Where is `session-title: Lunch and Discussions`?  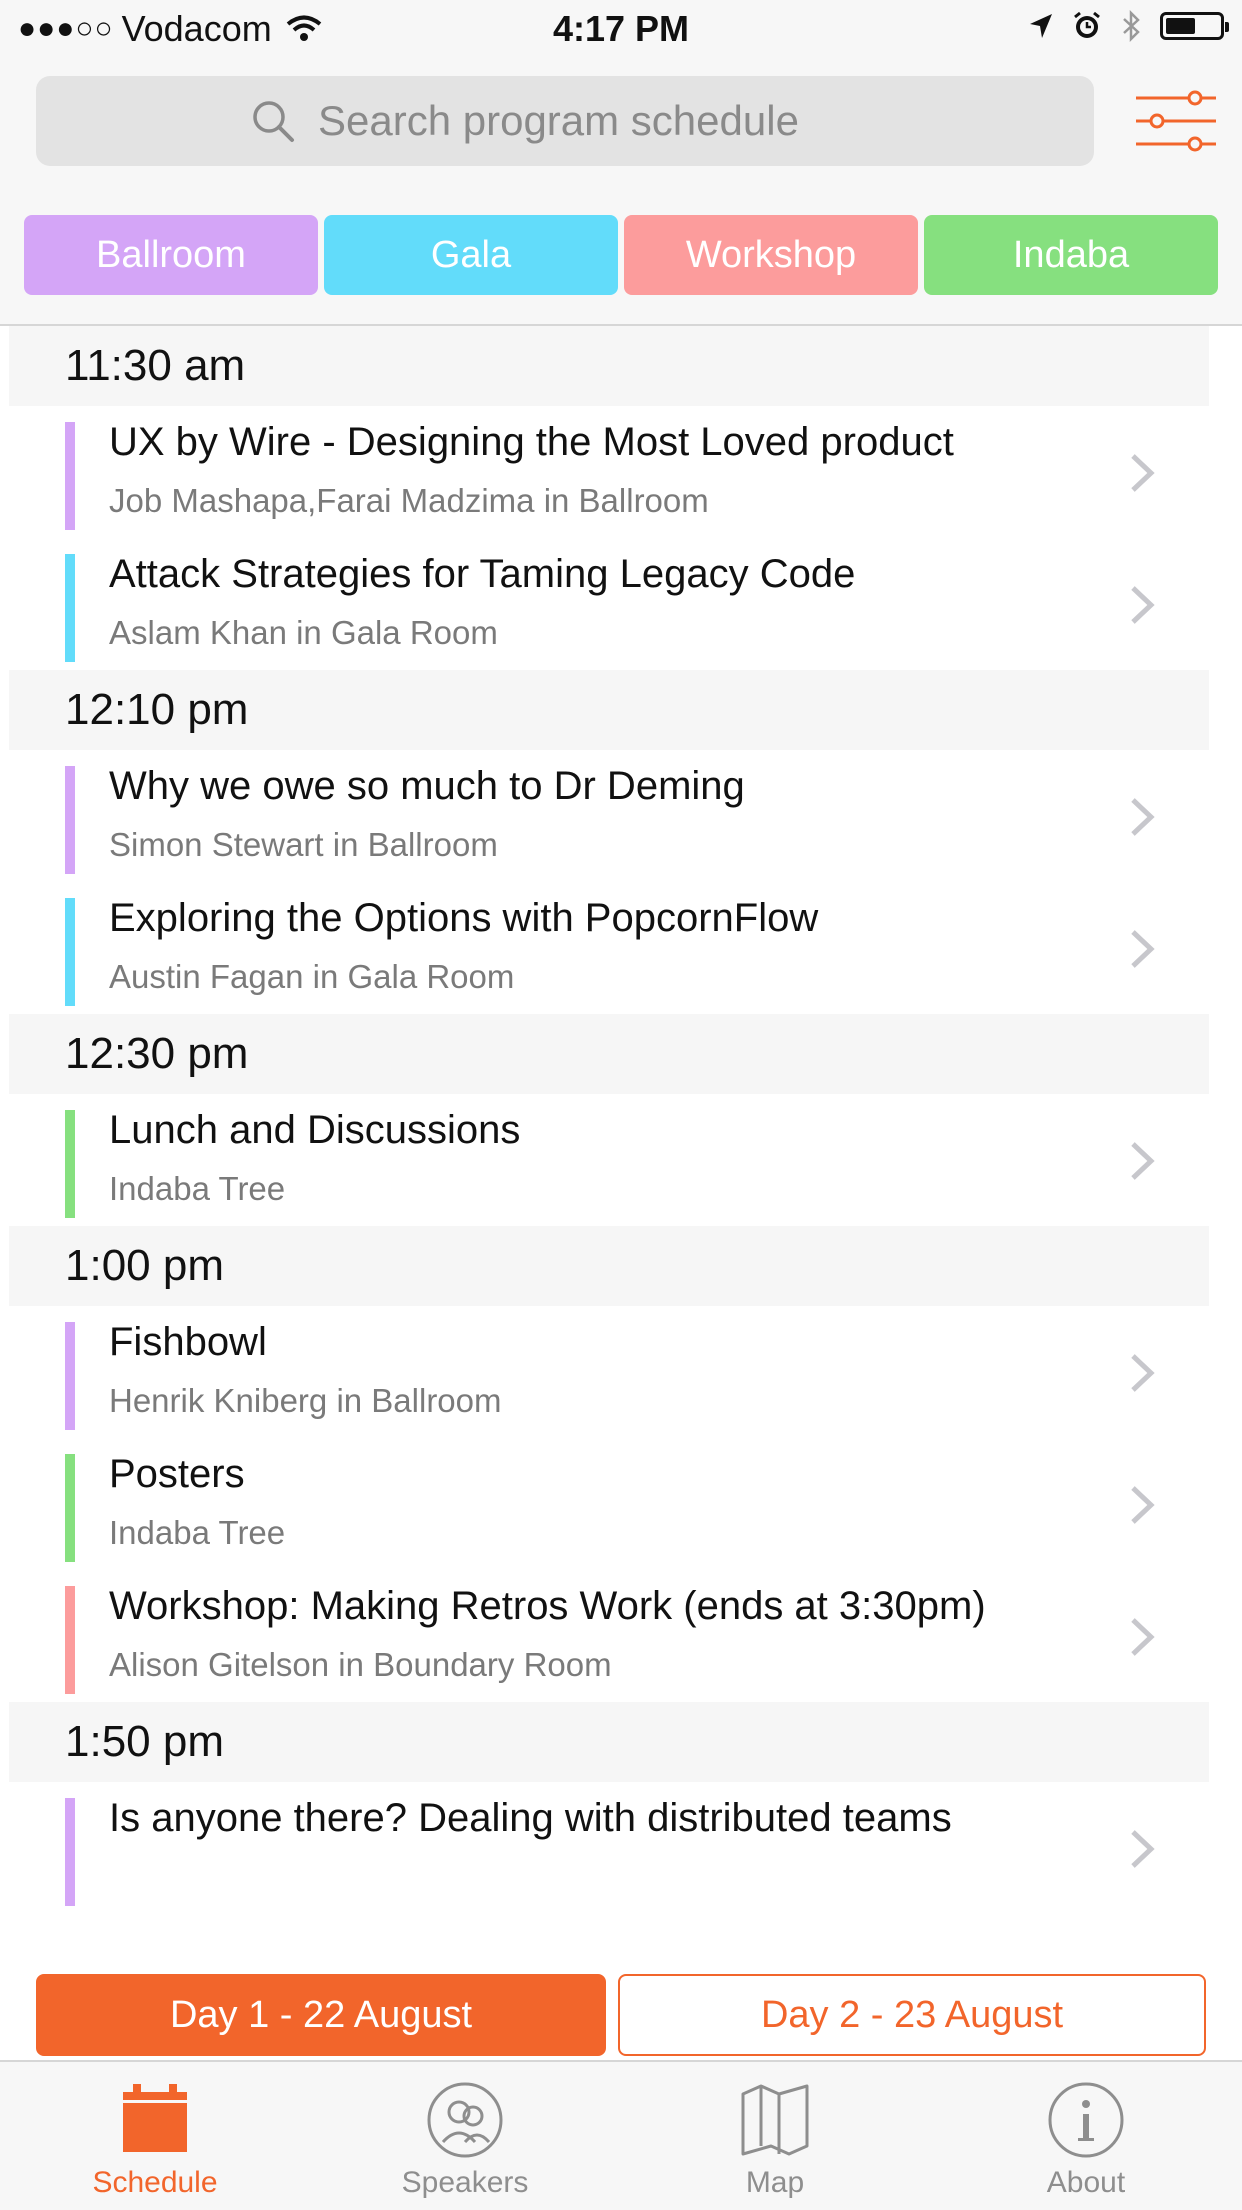 session-title: Lunch and Discussions is located at coordinates (315, 1130).